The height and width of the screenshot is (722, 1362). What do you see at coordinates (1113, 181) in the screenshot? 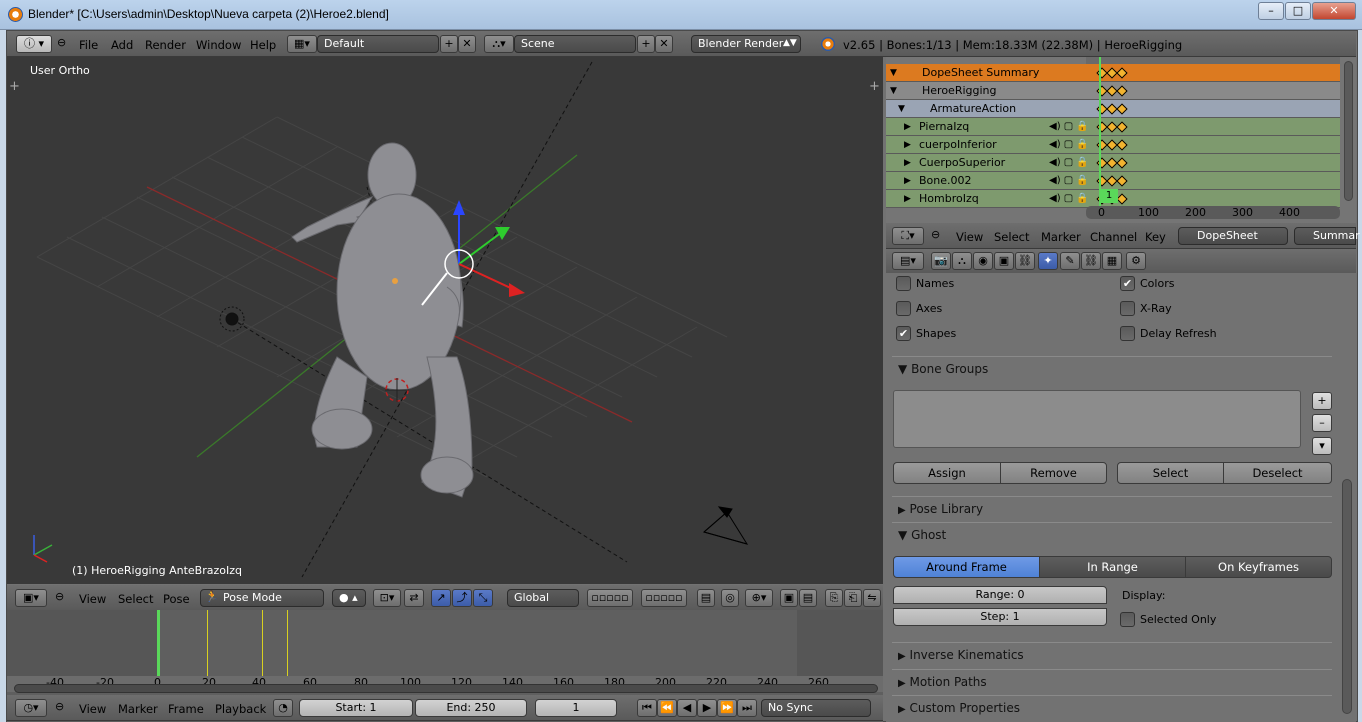
I see `channel-row: ▶ Bone.002 ◀) ▢ 🔒` at bounding box center [1113, 181].